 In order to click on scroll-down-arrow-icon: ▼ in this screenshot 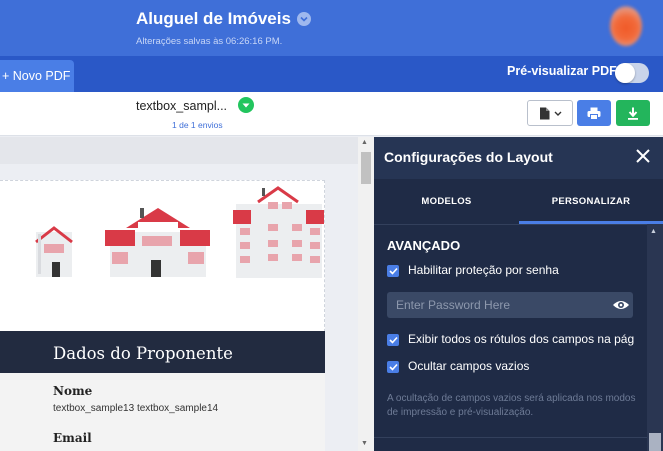, I will do `click(364, 443)`.